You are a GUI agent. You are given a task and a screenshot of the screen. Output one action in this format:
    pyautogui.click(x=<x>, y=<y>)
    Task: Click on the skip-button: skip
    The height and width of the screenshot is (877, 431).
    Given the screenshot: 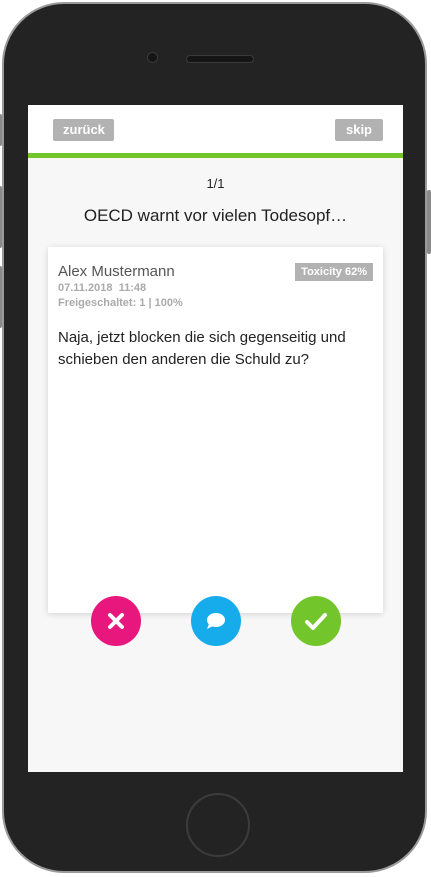 What is the action you would take?
    pyautogui.click(x=358, y=130)
    